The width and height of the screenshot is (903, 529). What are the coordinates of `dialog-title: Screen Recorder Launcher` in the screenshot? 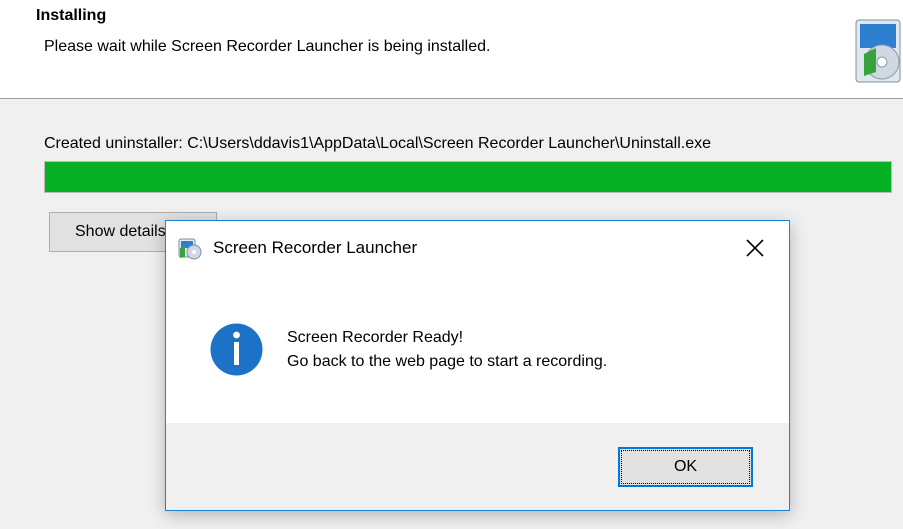 It's located at (315, 247).